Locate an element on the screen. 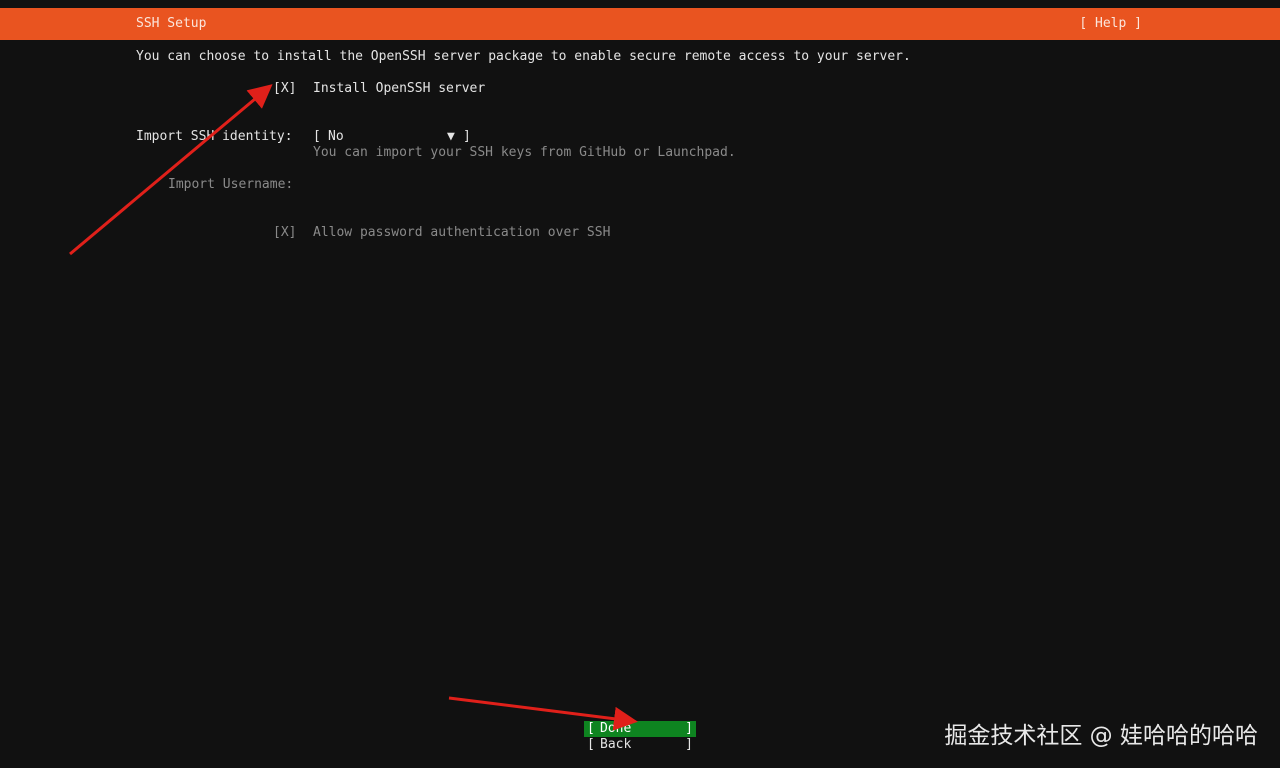  header-bar: SSH Setup [ Help ] is located at coordinates (640, 24).